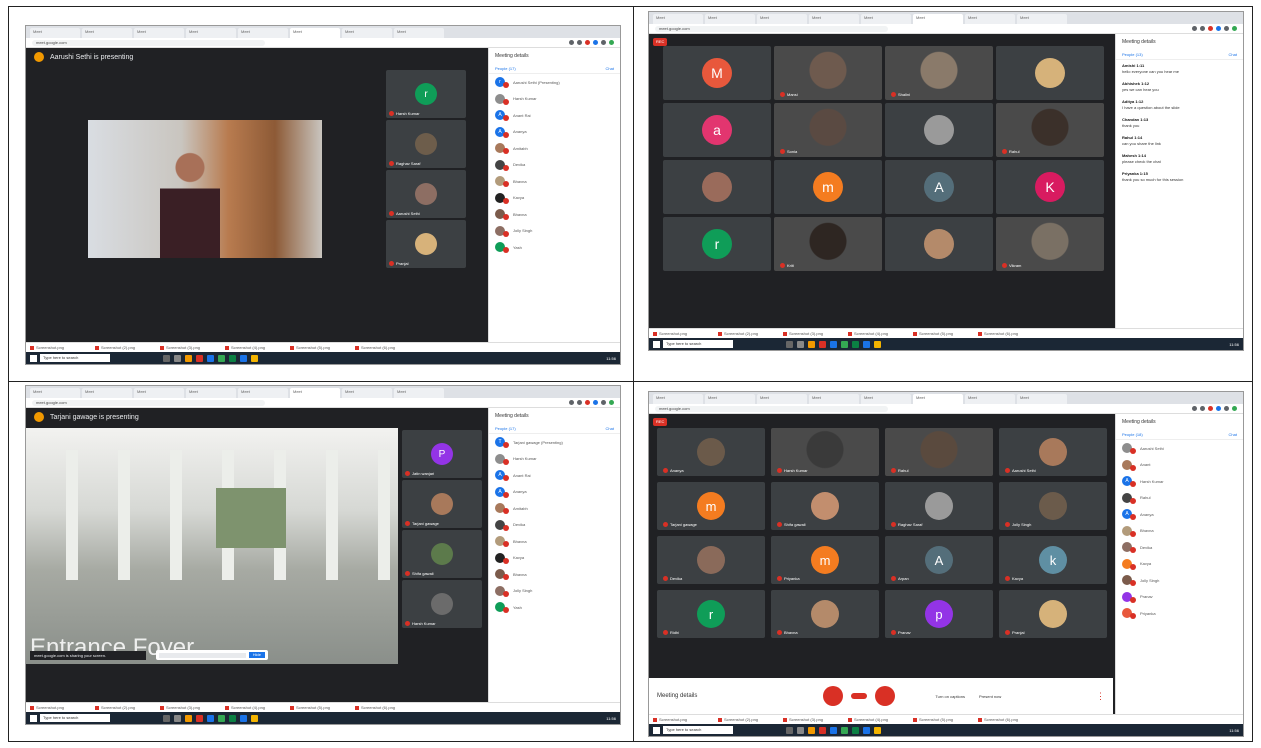  What do you see at coordinates (554, 165) in the screenshot?
I see `participant-row: Devika` at bounding box center [554, 165].